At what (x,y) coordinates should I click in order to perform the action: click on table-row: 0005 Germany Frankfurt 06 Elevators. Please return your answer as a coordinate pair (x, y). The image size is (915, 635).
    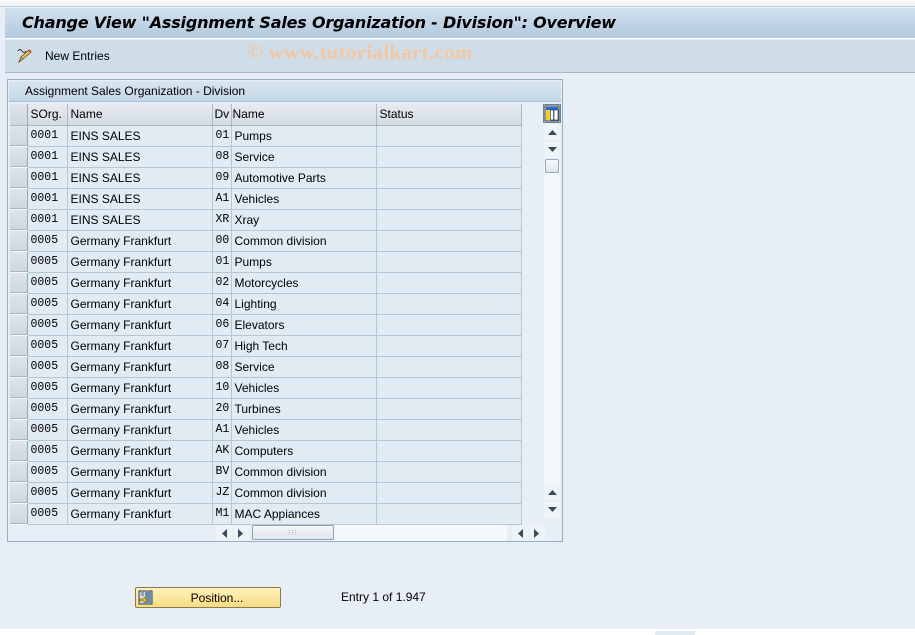
    Looking at the image, I should click on (266, 325).